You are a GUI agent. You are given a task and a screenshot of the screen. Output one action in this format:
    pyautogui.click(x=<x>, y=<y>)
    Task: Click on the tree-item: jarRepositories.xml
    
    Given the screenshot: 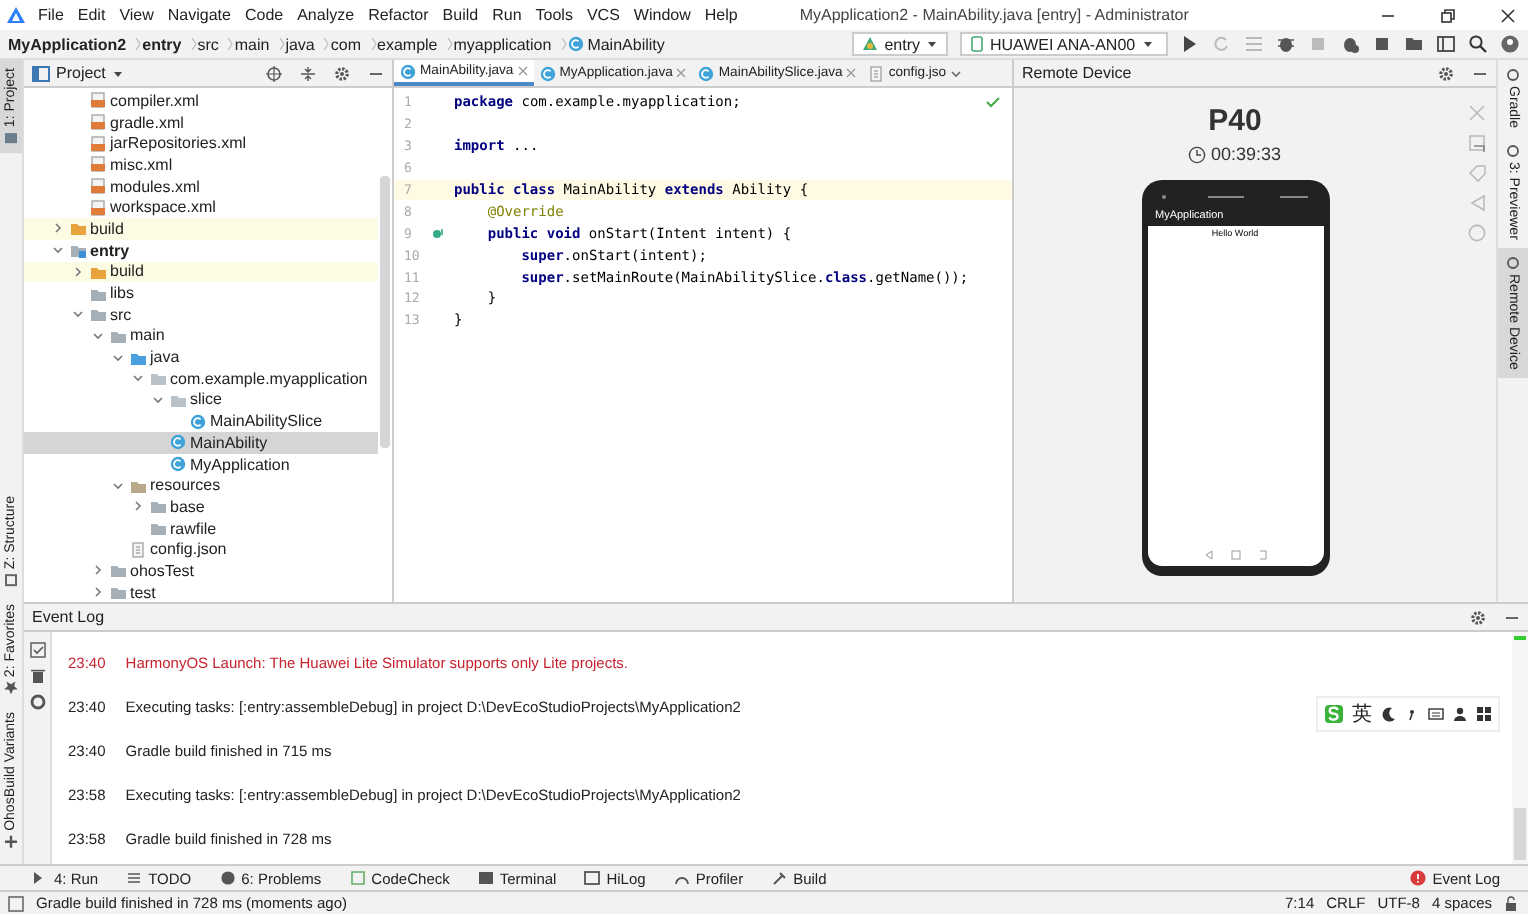 What is the action you would take?
    pyautogui.click(x=201, y=143)
    